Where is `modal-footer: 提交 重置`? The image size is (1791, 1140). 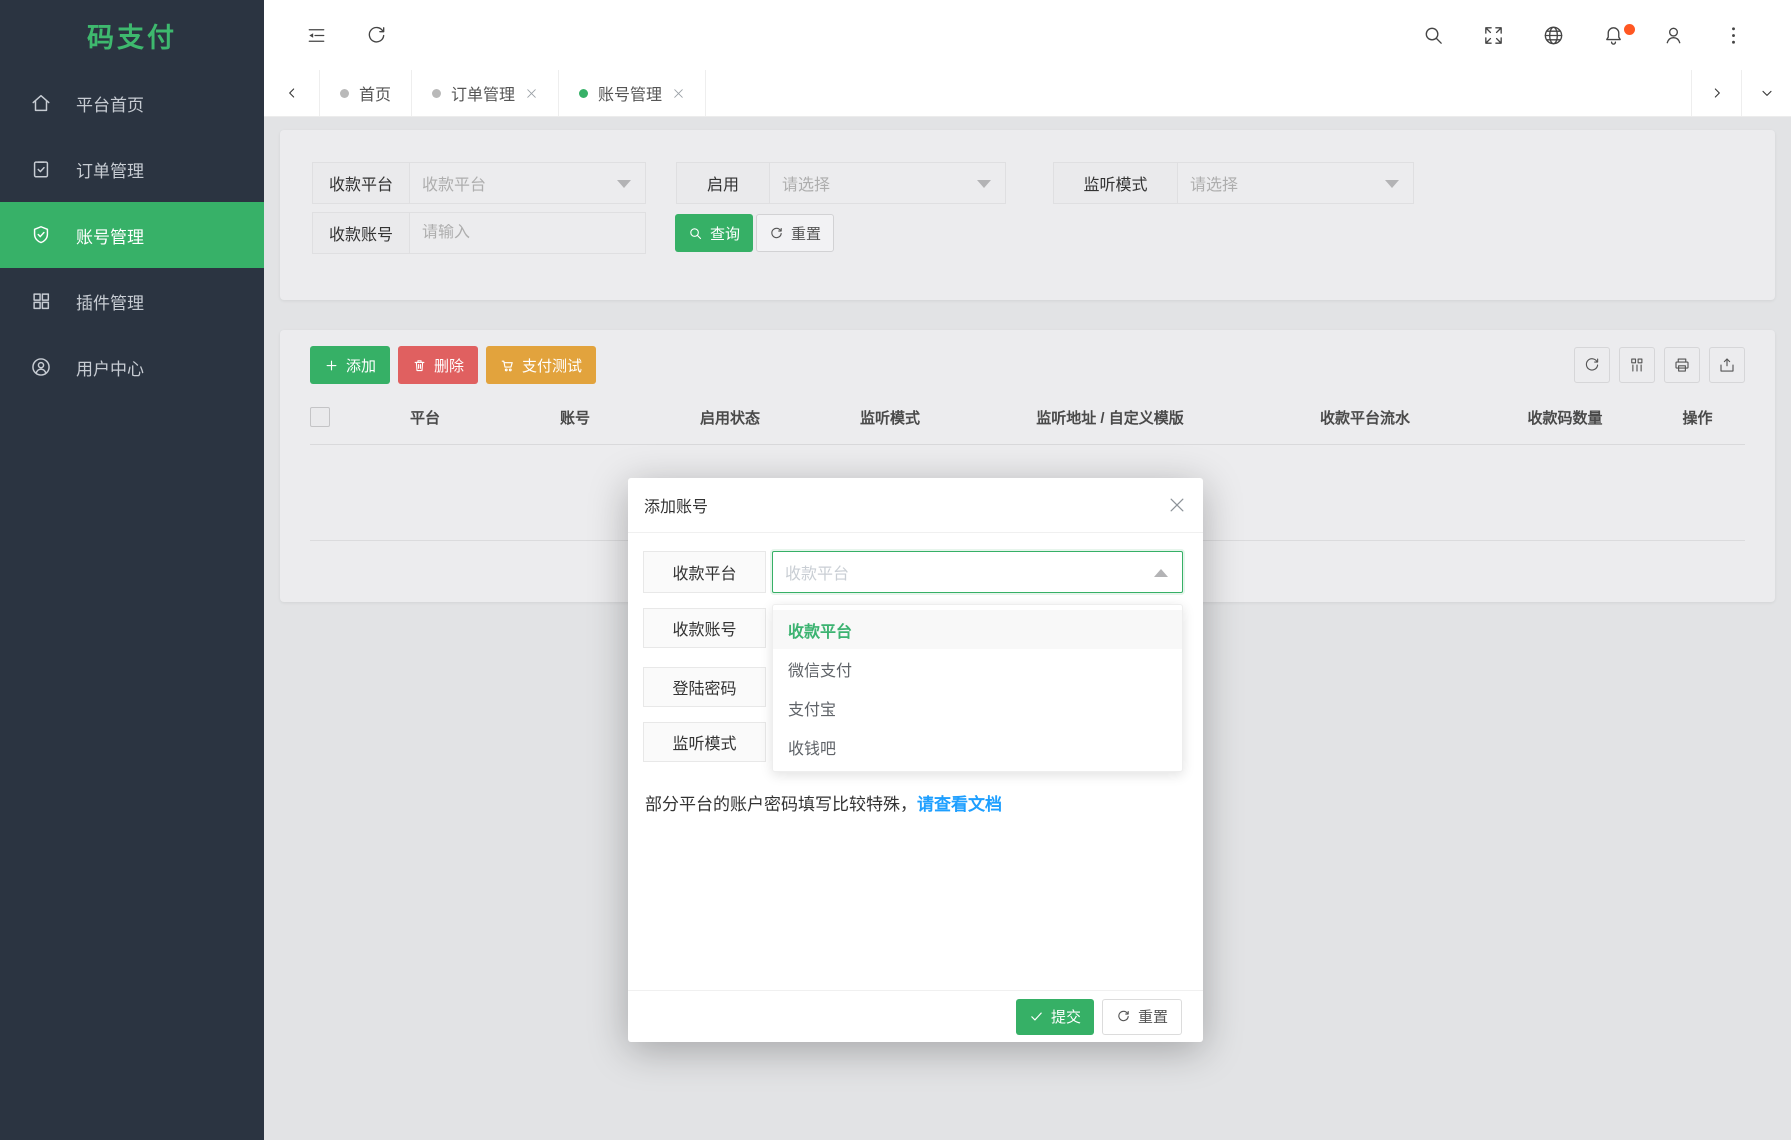
modal-footer: 提交 重置 is located at coordinates (915, 1016).